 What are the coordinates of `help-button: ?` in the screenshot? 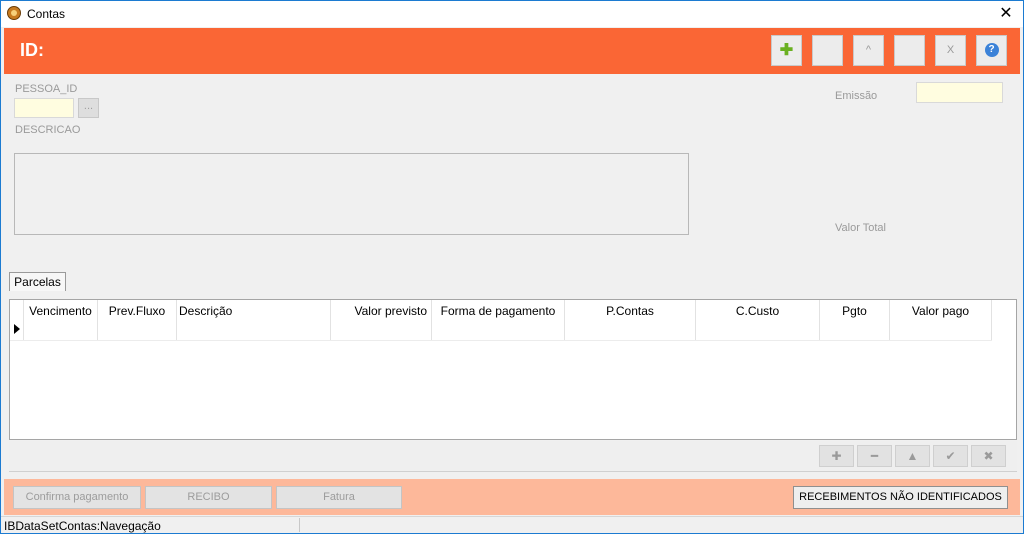 It's located at (991, 50).